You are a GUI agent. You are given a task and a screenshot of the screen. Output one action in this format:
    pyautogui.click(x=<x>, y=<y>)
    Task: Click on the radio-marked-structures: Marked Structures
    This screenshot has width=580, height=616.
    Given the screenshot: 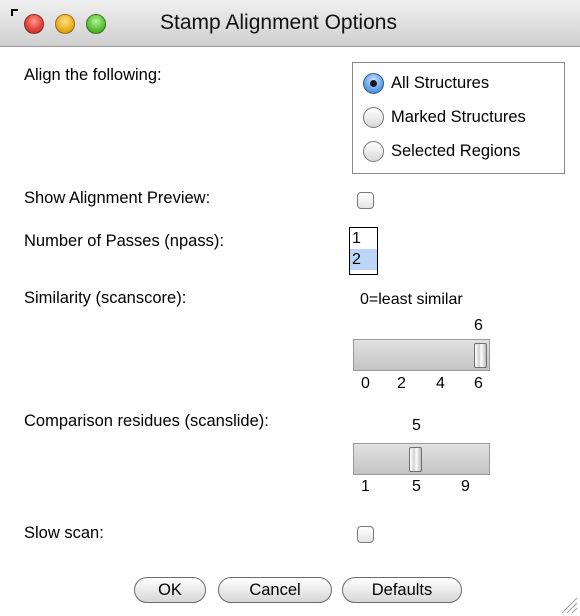 What is the action you would take?
    pyautogui.click(x=444, y=117)
    